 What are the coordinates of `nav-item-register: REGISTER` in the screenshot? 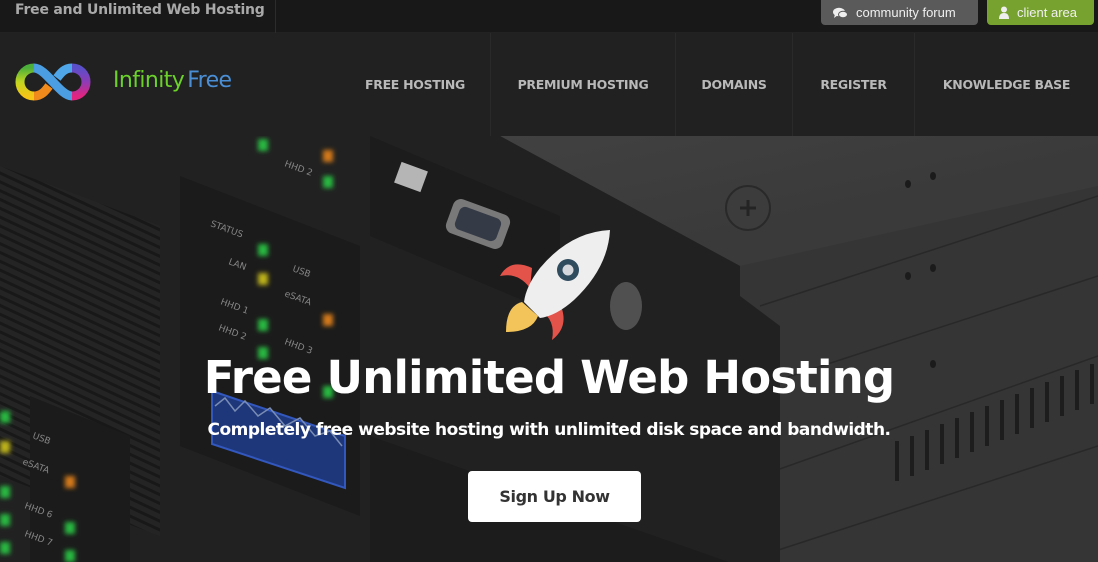 It's located at (854, 84).